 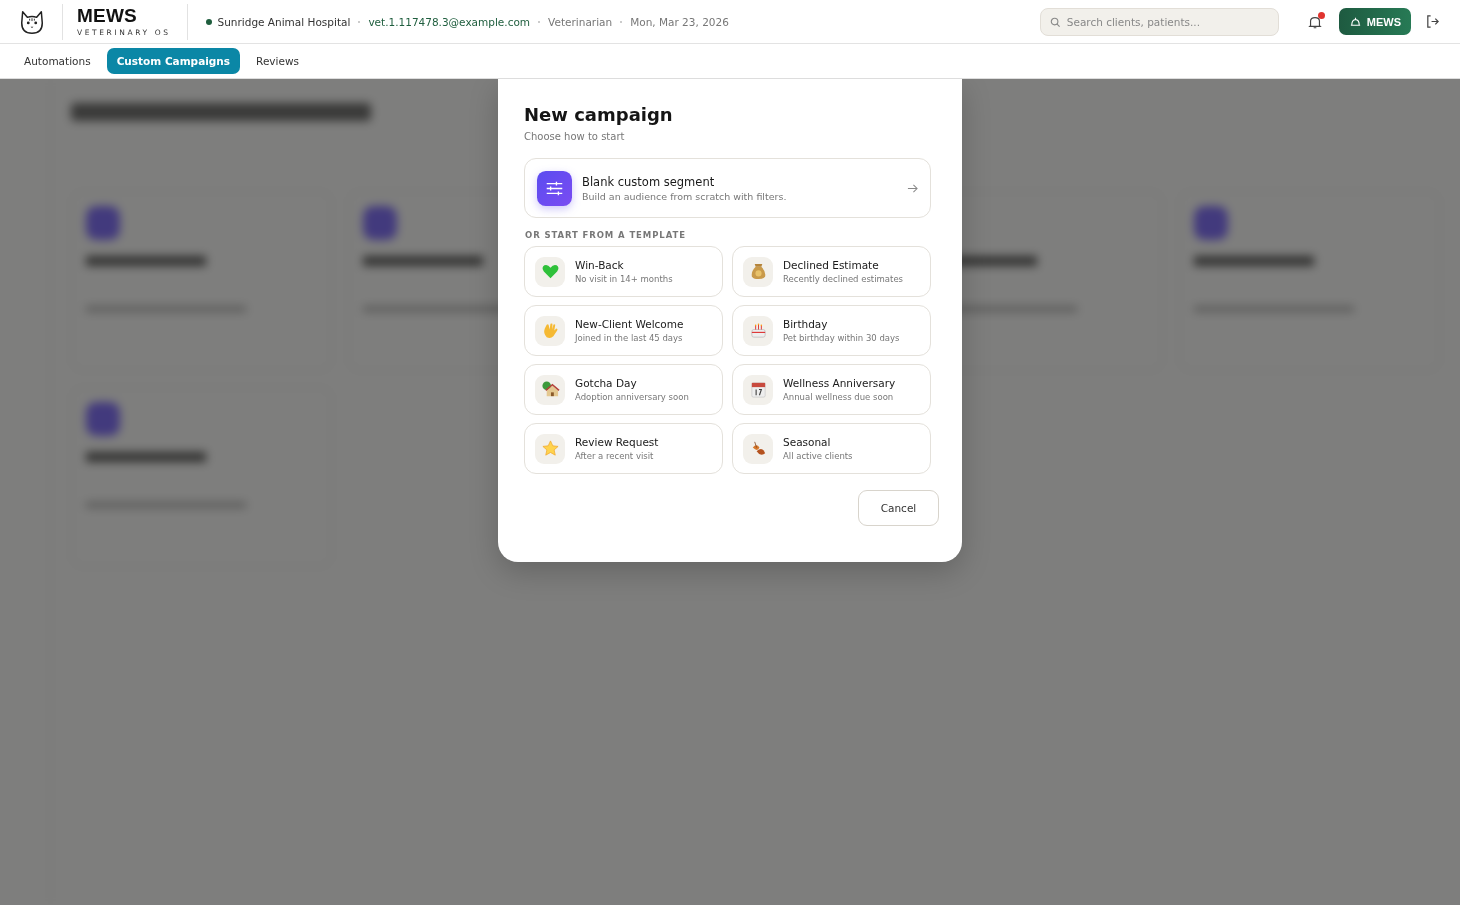 I want to click on status-dot, so click(x=208, y=21).